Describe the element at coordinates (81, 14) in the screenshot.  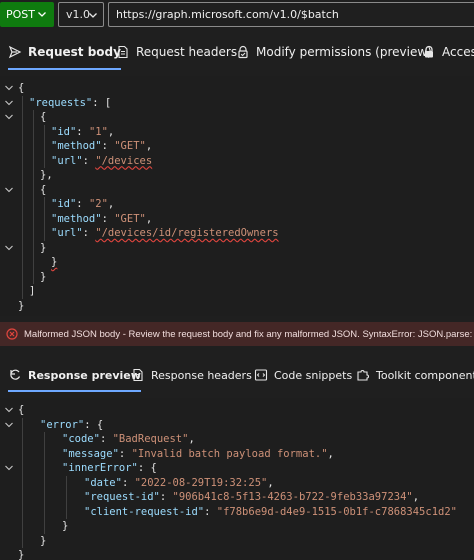
I see `api-version-dropdown: v1.0` at that location.